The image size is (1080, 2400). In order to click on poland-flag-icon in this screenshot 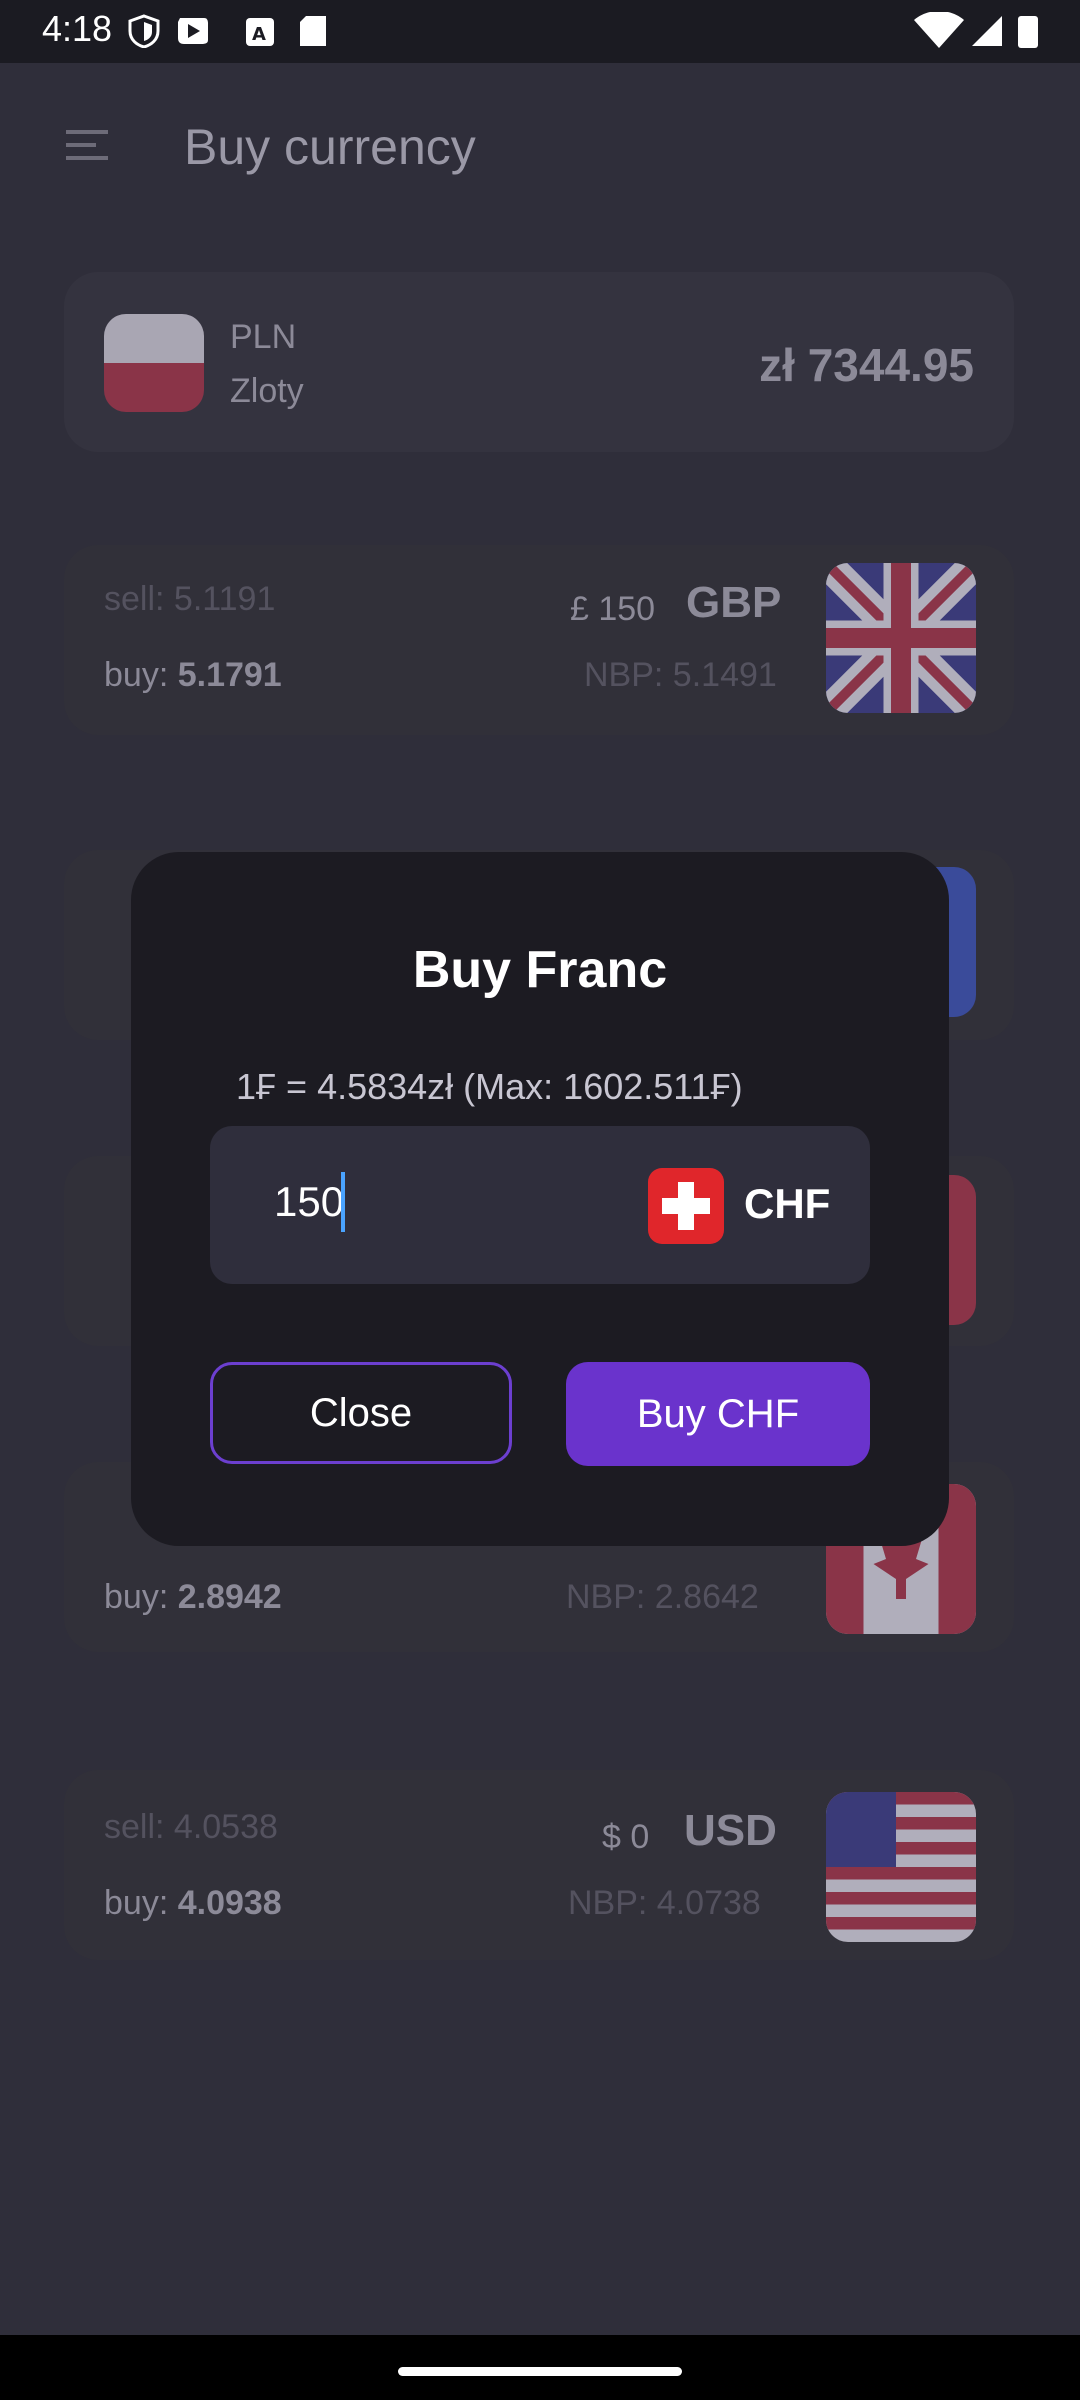, I will do `click(154, 363)`.